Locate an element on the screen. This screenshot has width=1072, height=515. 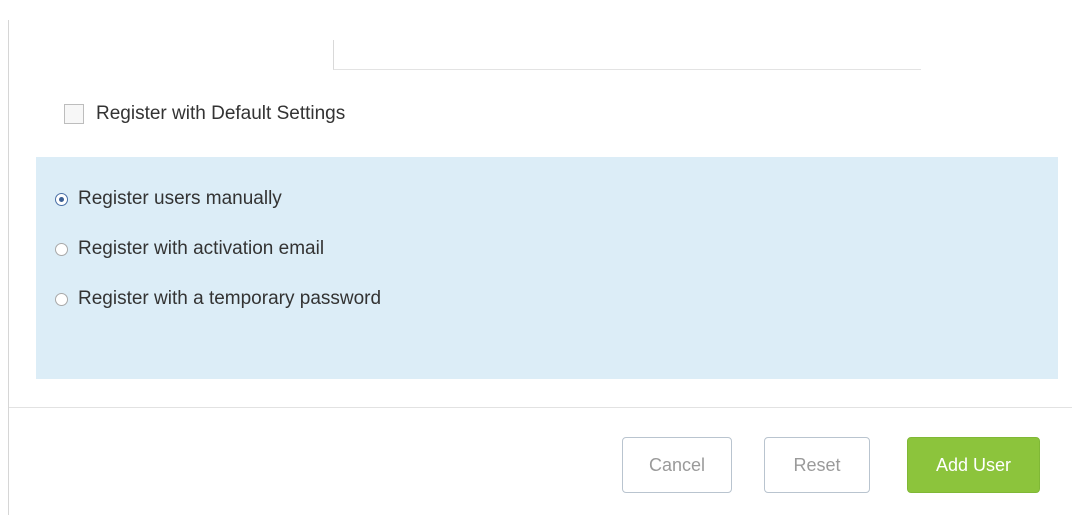
radio-button-temporary-password is located at coordinates (61, 299).